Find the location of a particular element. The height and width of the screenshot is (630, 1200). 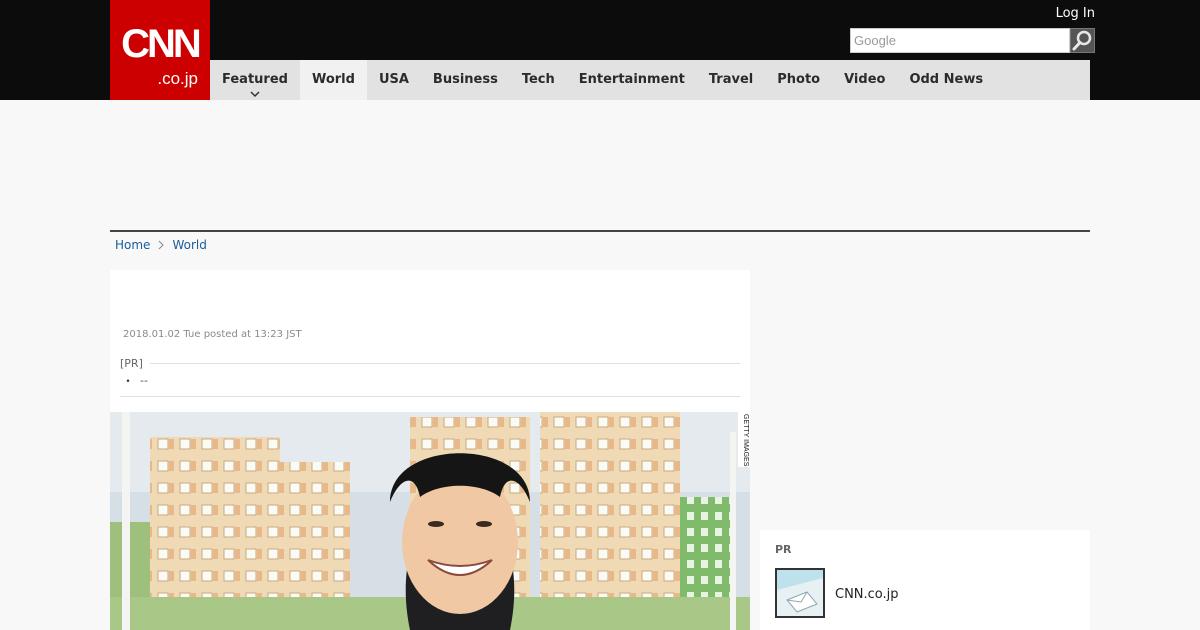

sidebar-pr-box: PR CNN.co.jp is located at coordinates (925, 580).